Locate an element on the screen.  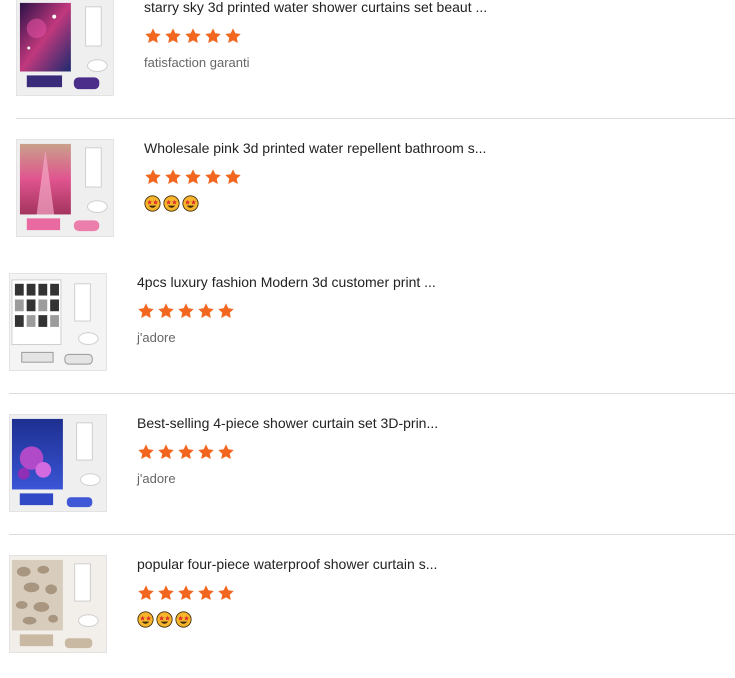
blue-floral-curtain-image is located at coordinates (58, 463).